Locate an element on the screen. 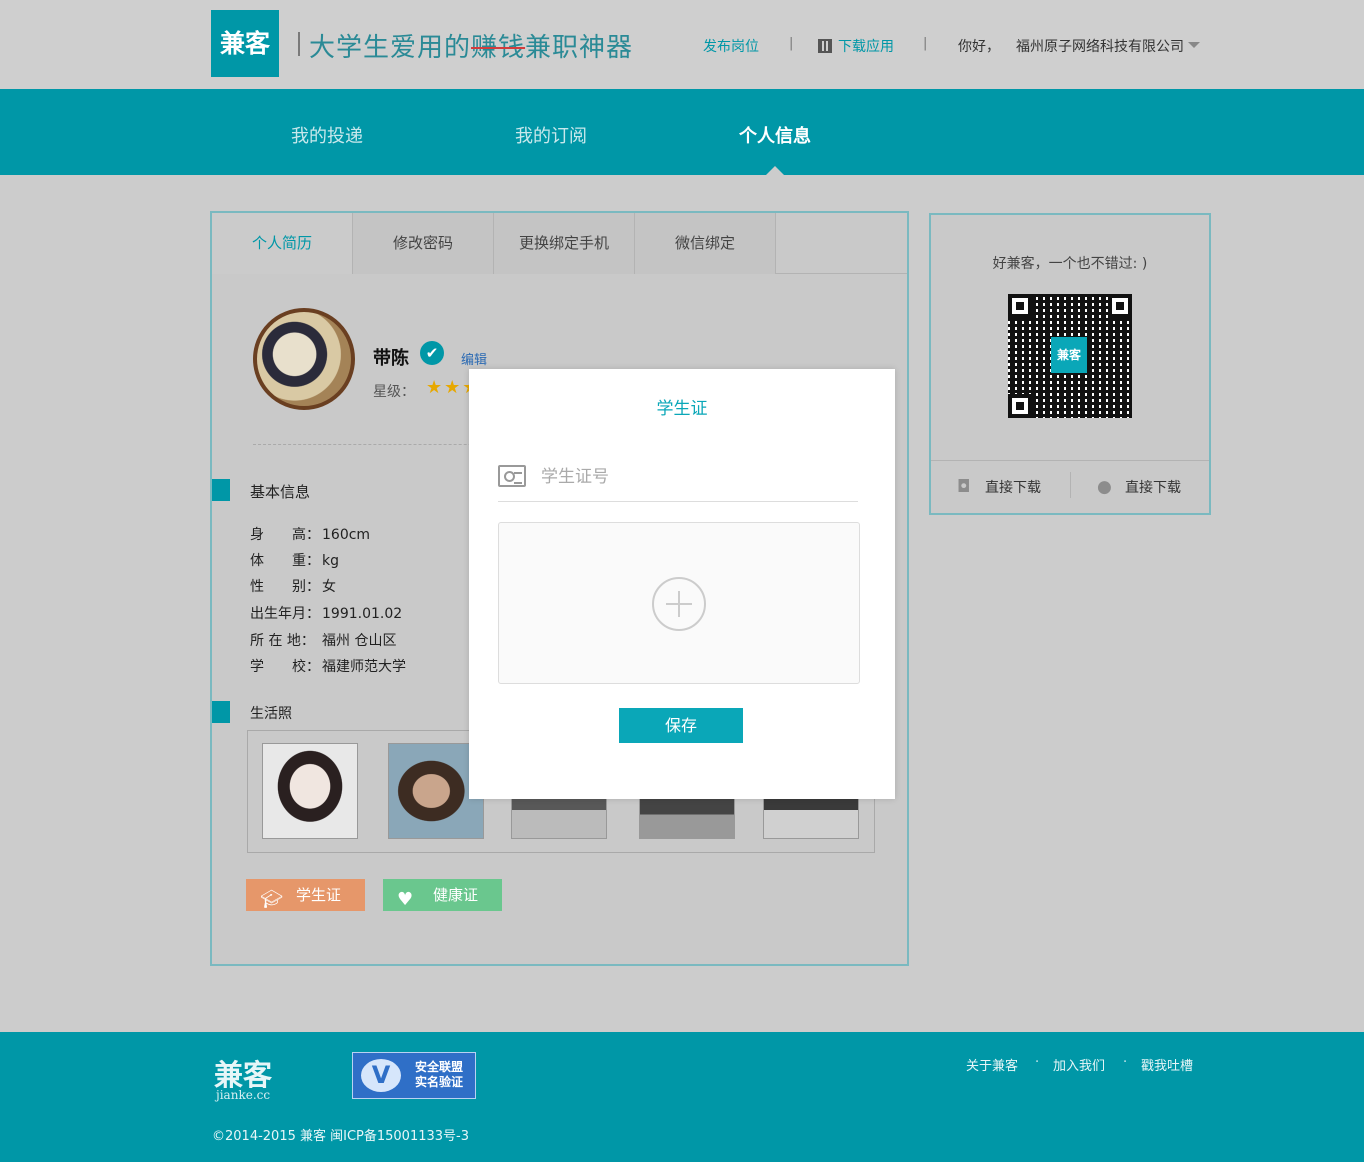 The image size is (1364, 1162). life-photos-title: 生活照 is located at coordinates (271, 714).